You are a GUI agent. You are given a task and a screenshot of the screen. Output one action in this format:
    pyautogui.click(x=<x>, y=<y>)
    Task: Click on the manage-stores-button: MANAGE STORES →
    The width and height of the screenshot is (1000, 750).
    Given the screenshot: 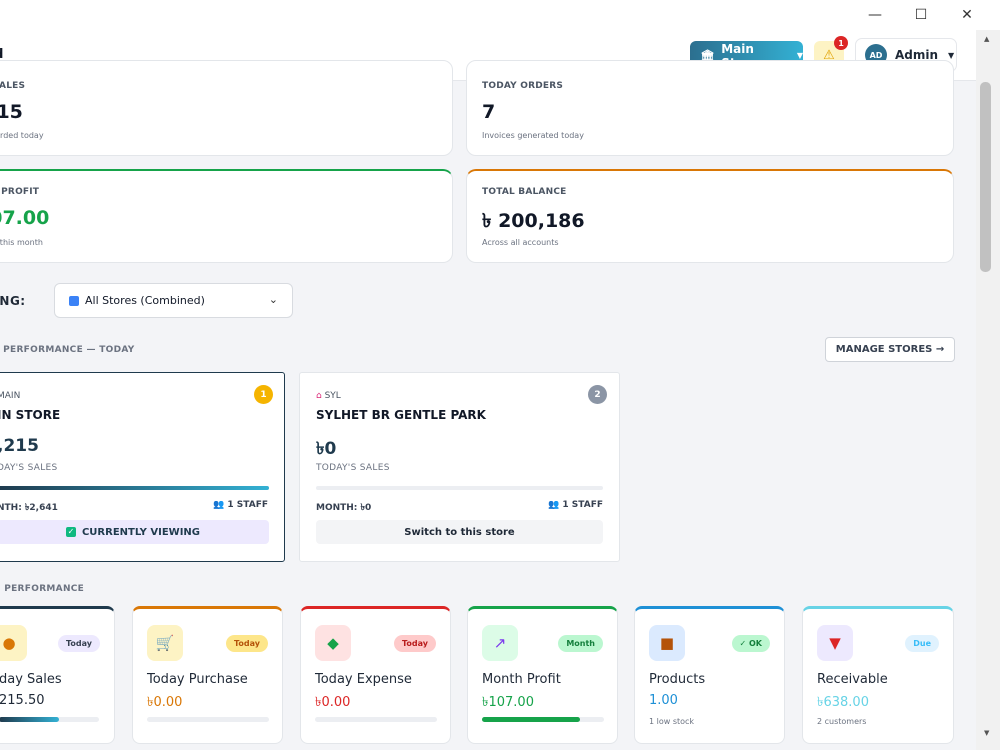 What is the action you would take?
    pyautogui.click(x=890, y=349)
    